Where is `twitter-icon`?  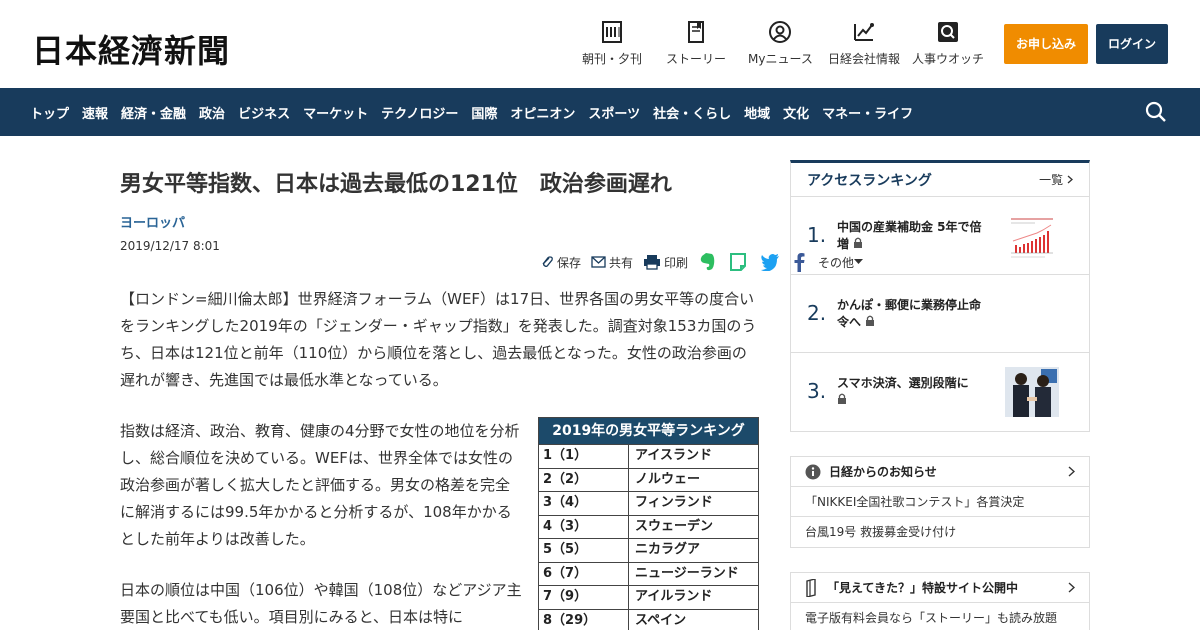
twitter-icon is located at coordinates (770, 262).